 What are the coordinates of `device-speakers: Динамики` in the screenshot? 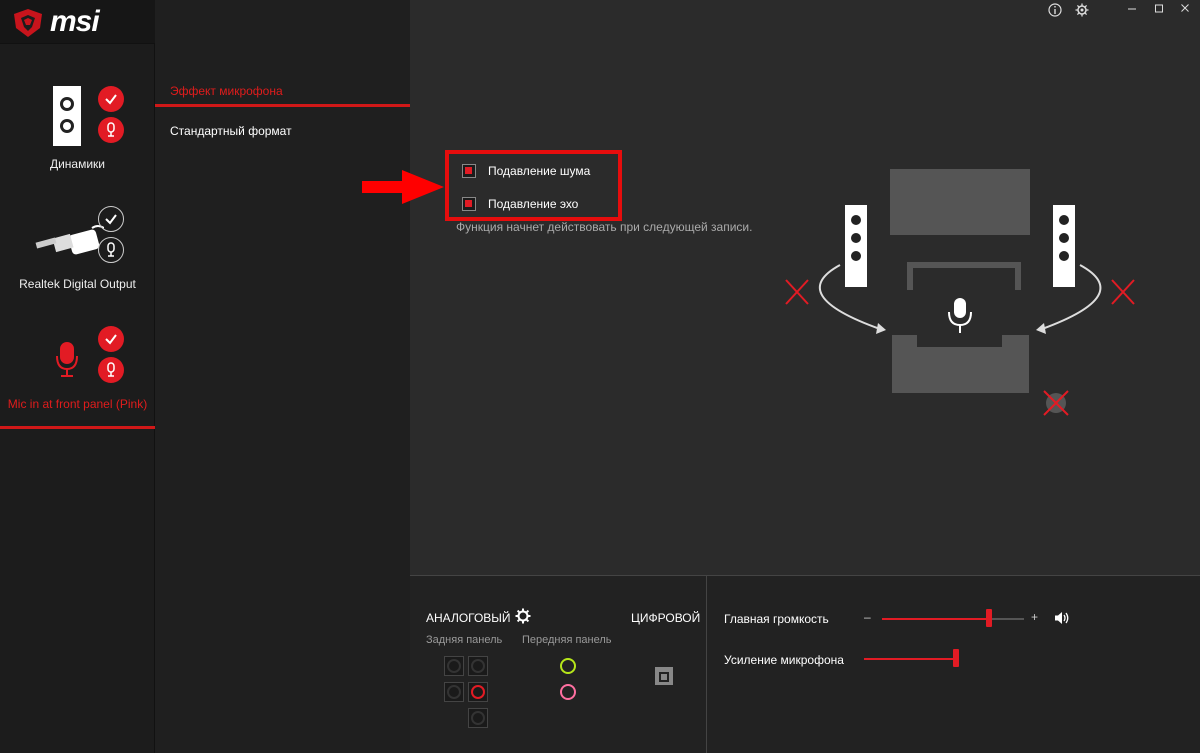 It's located at (77, 130).